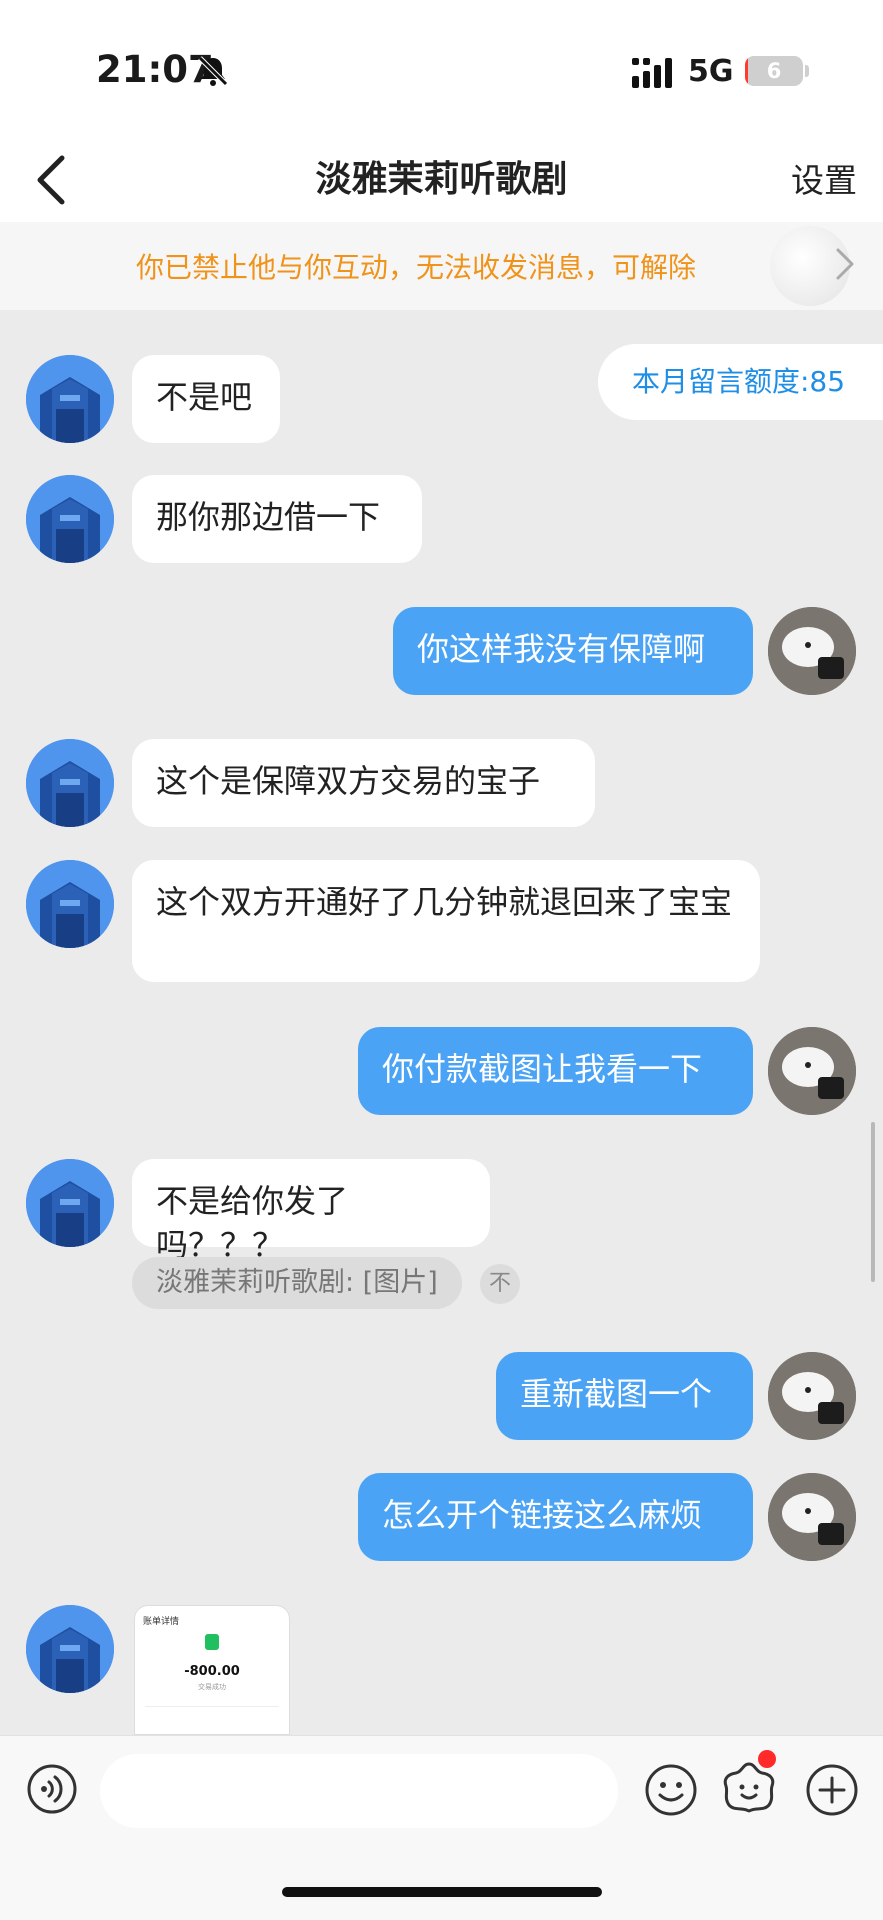 This screenshot has width=883, height=1920. I want to click on wechat-pay-logo, so click(212, 1642).